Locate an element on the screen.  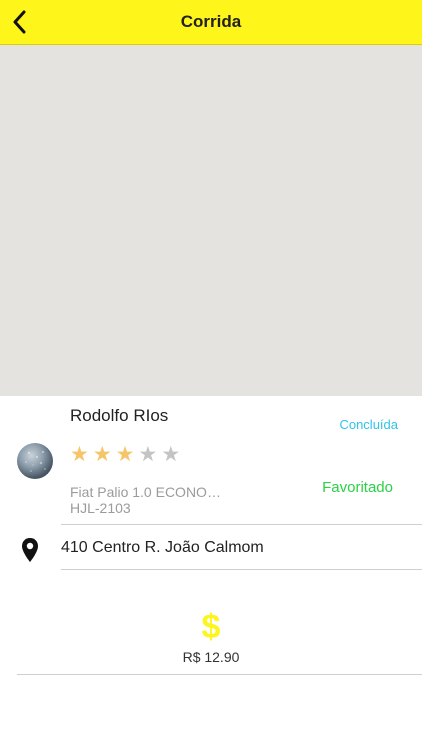
rating-stars: ★ ★ ★ ★ ★ is located at coordinates (125, 455).